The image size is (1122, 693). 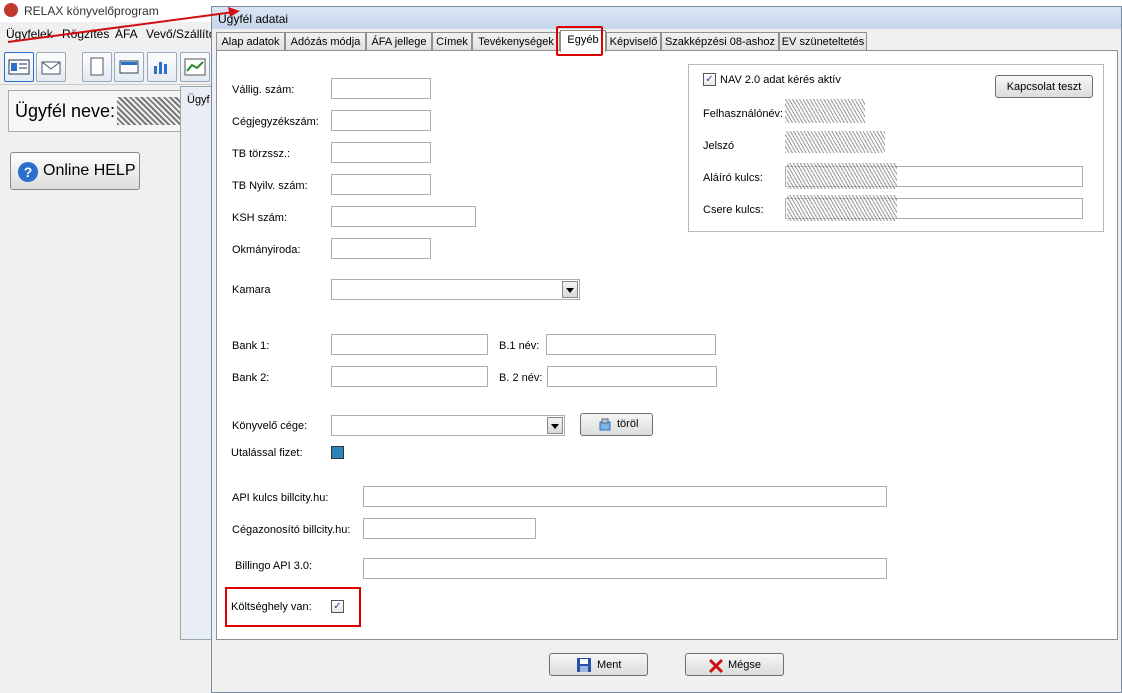 I want to click on client-name-label: Ügyfél neve:, so click(x=65, y=111).